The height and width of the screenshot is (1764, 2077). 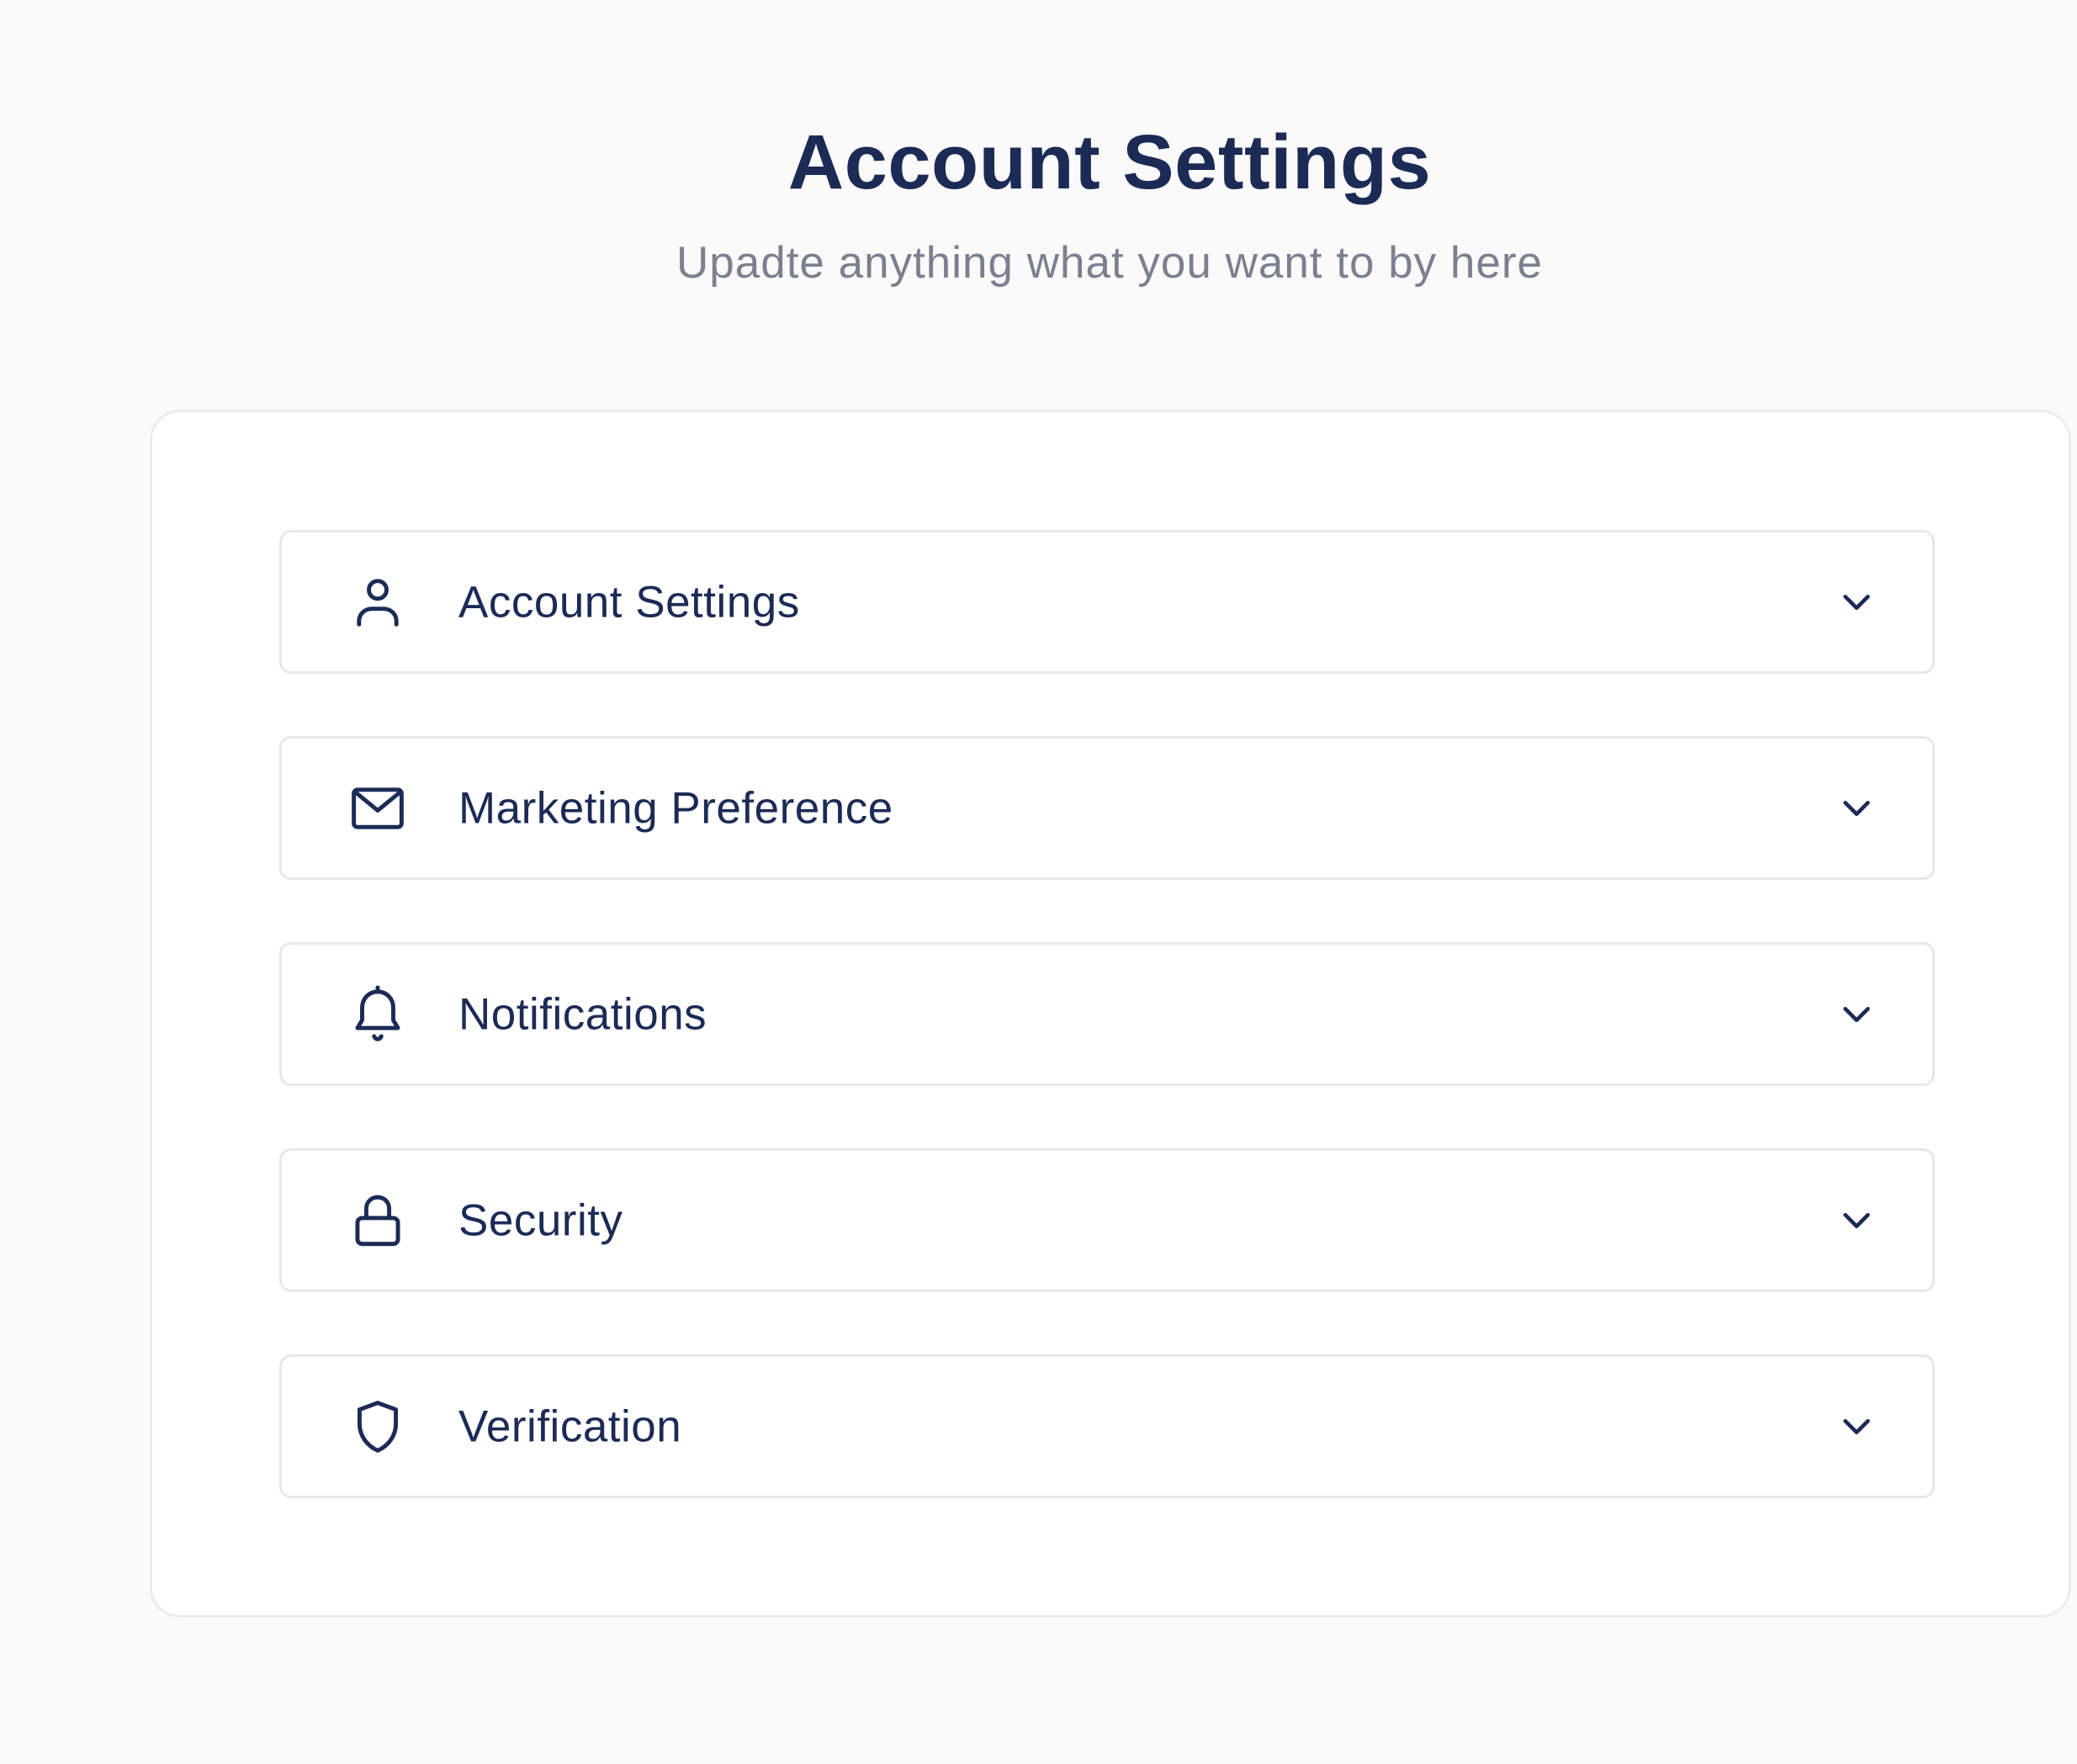 What do you see at coordinates (378, 1220) in the screenshot?
I see `lock-icon` at bounding box center [378, 1220].